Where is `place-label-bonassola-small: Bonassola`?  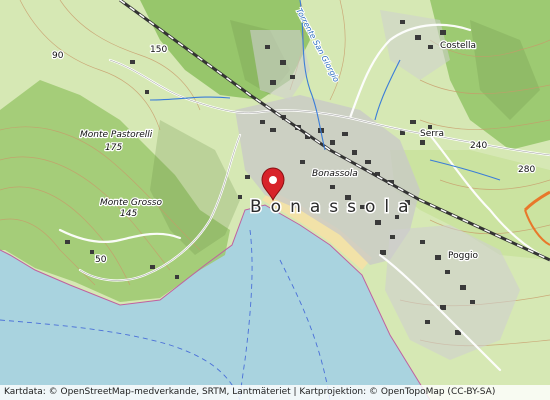 place-label-bonassola-small: Bonassola is located at coordinates (335, 174).